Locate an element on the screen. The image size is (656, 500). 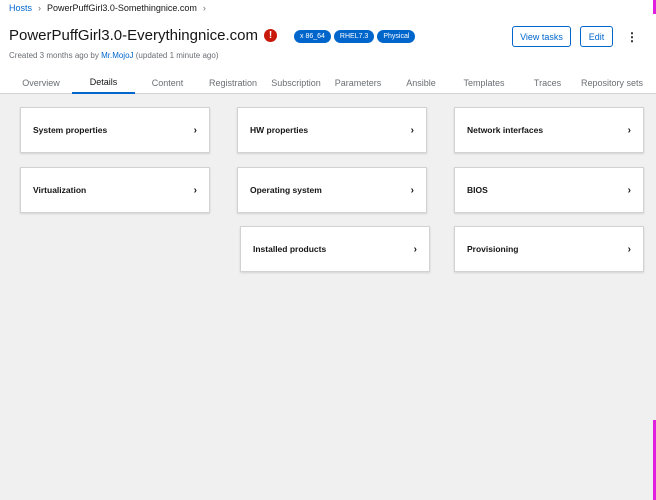
card-virtualization: Virtualization › is located at coordinates (115, 190).